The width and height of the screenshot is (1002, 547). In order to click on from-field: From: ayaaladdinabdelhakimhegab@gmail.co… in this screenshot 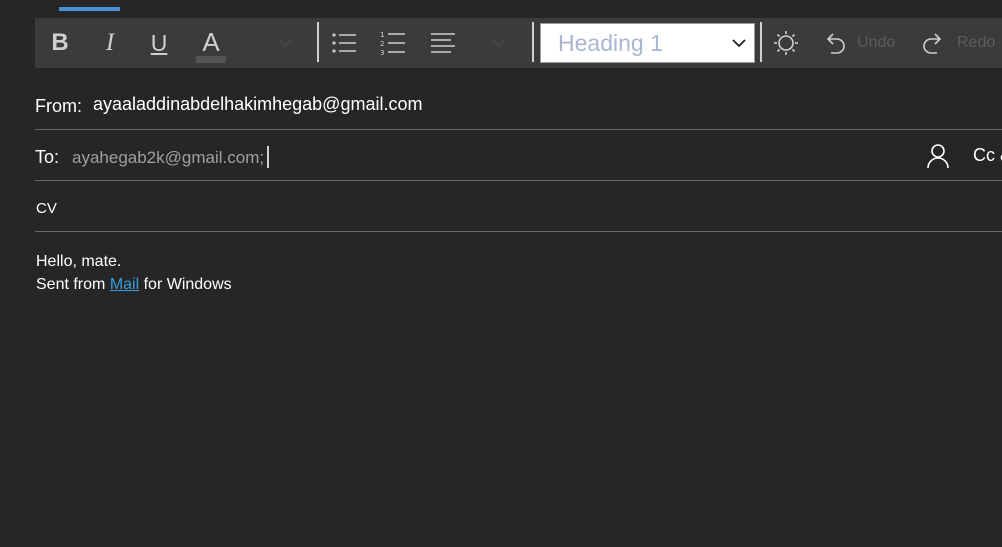, I will do `click(518, 105)`.